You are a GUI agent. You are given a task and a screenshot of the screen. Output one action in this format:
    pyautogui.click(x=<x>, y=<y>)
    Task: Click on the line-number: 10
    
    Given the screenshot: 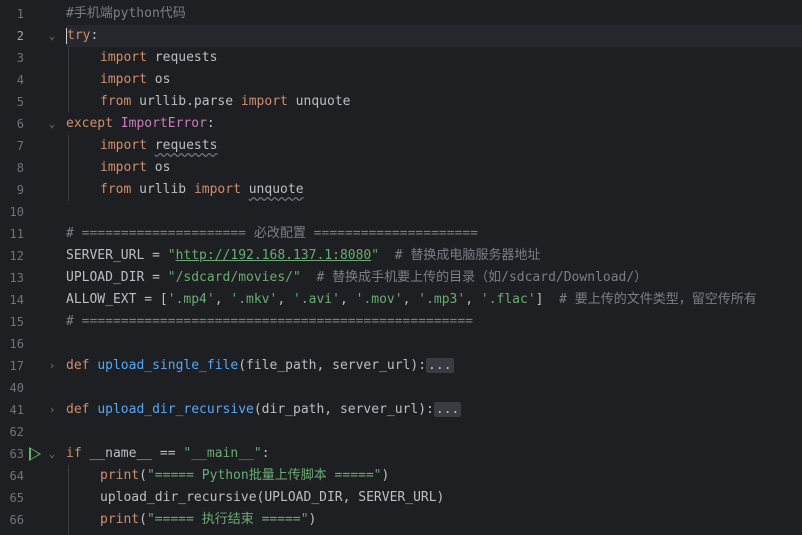 What is the action you would take?
    pyautogui.click(x=12, y=212)
    